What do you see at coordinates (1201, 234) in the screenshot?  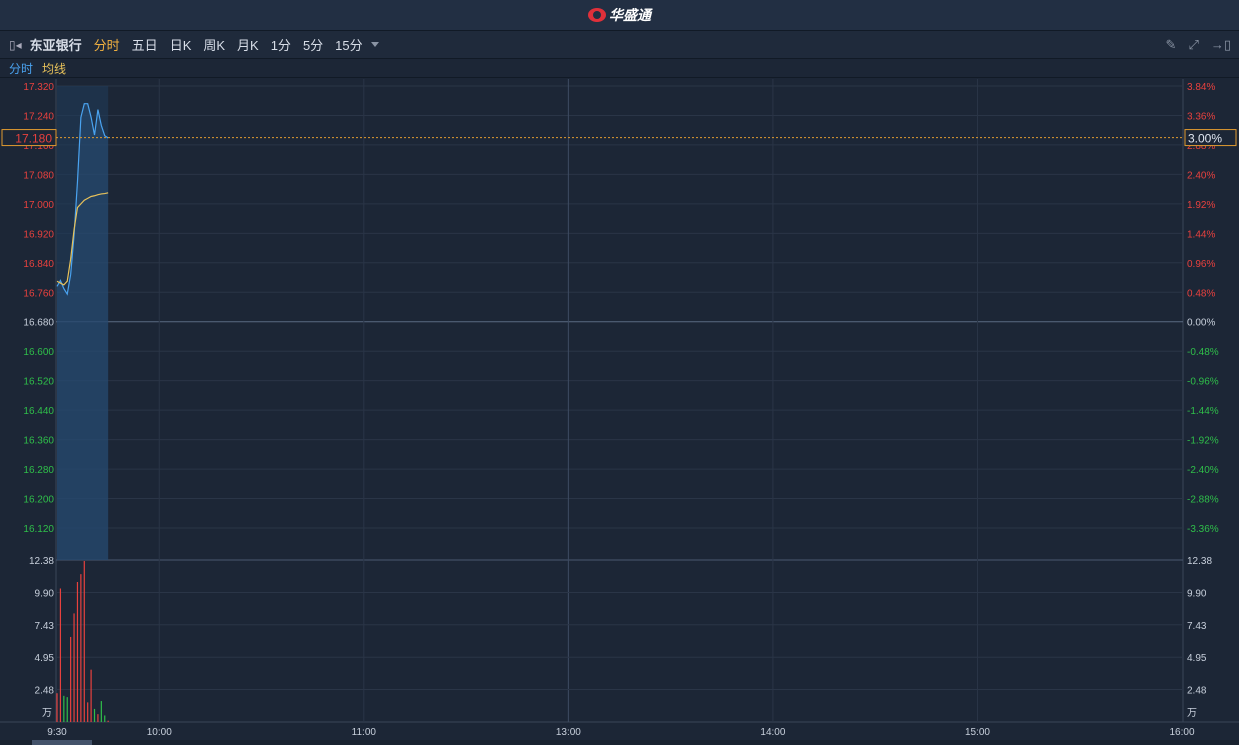 I see `pct-tick-label: 1.44%` at bounding box center [1201, 234].